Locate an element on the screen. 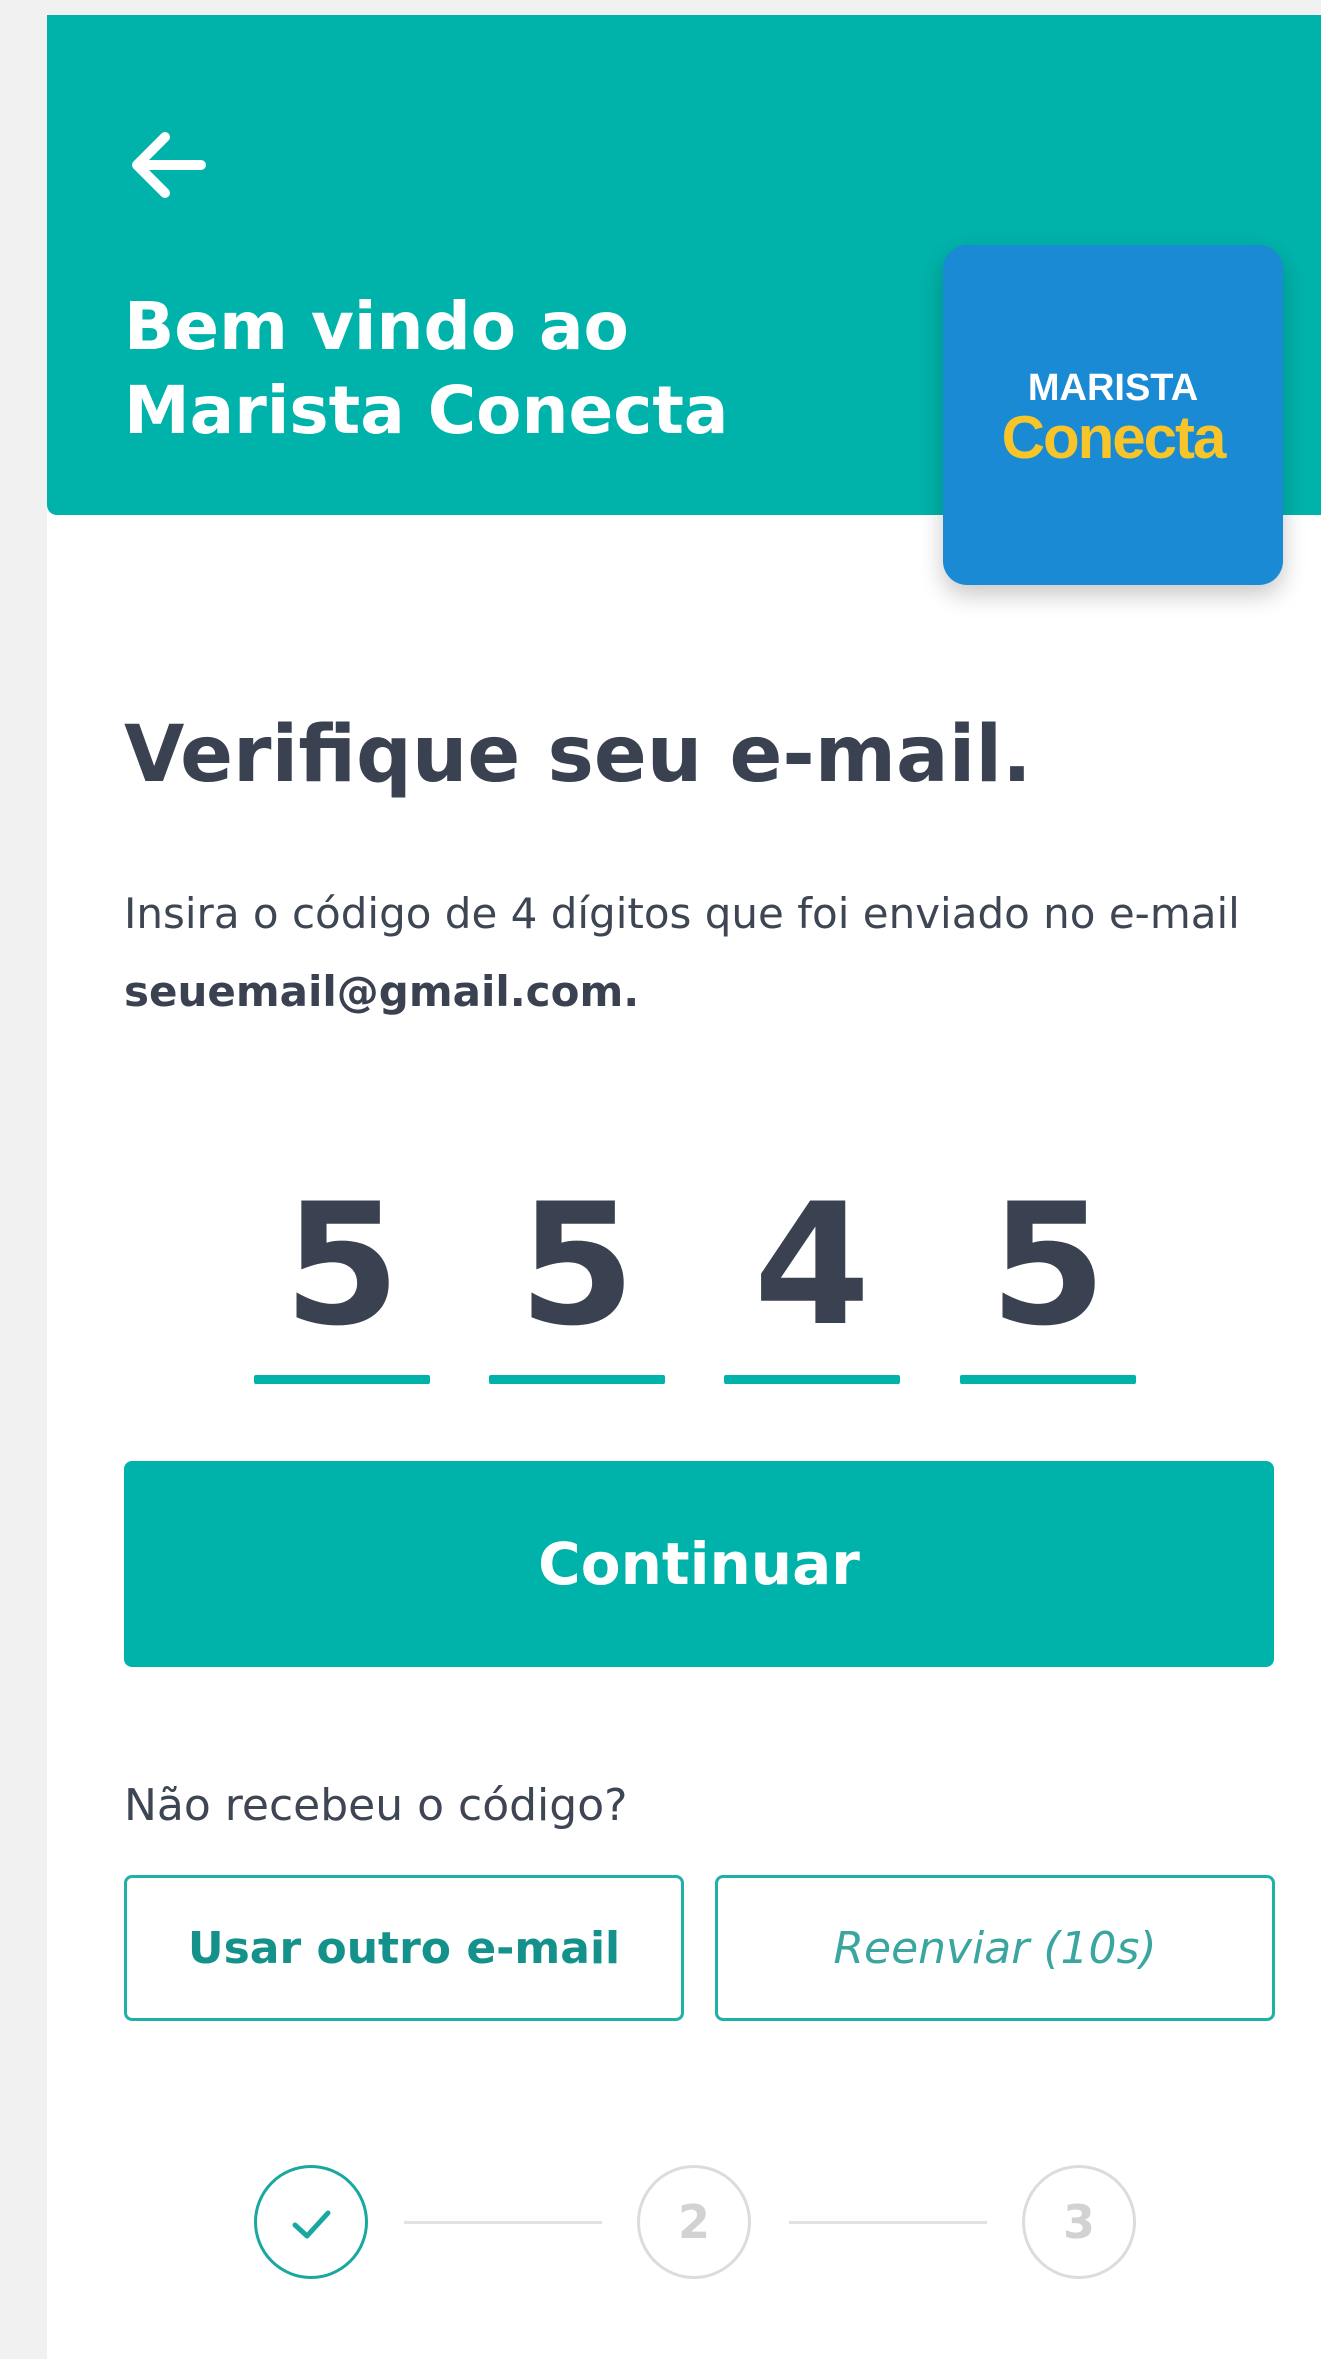  email-address: seuemail@gmail.com. is located at coordinates (382, 991).